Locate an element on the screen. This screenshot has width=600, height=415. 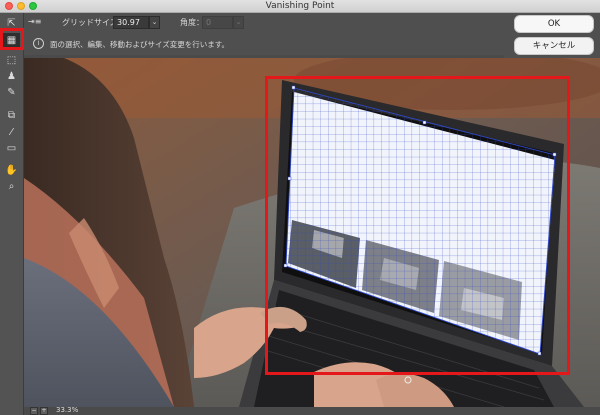
measure-tool: ▭ is located at coordinates (11, 148).